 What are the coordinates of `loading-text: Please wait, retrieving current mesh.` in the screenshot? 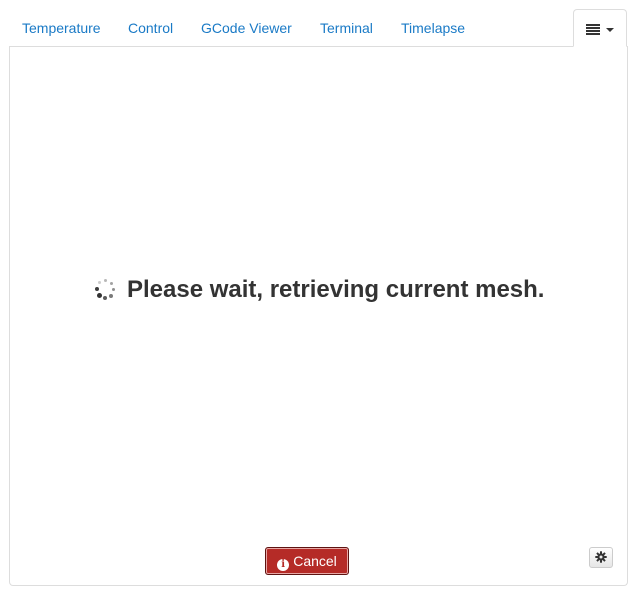 It's located at (335, 289).